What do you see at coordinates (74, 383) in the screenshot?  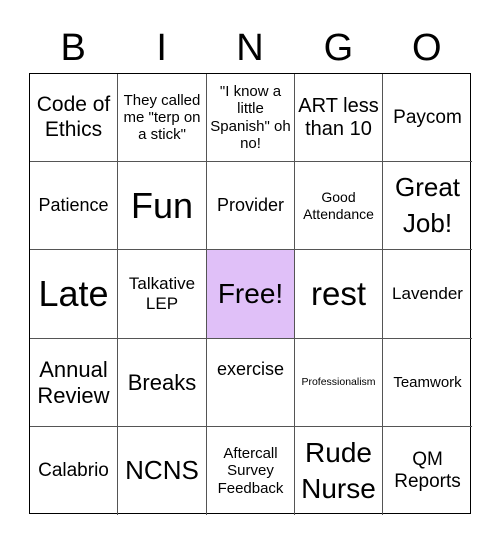 I see `bingo-cell: Annual Review` at bounding box center [74, 383].